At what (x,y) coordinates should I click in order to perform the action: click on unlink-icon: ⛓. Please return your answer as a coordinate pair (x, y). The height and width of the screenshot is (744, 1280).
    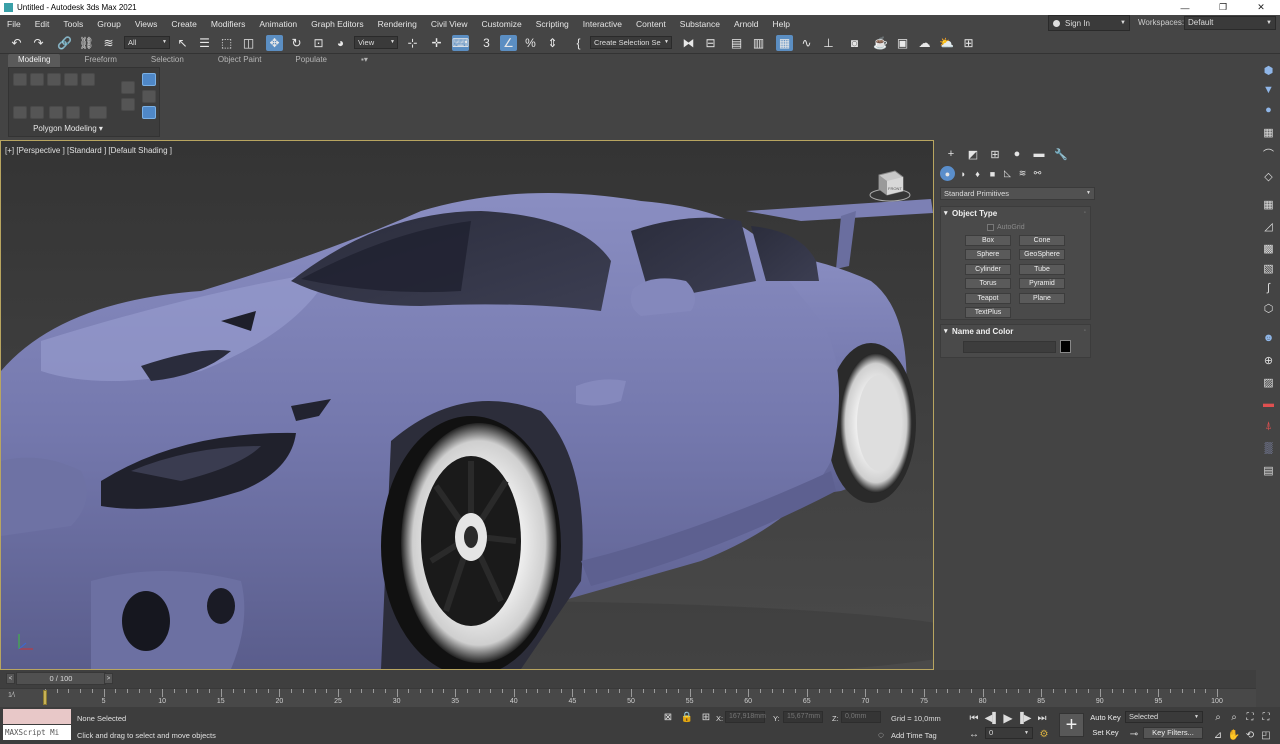
    Looking at the image, I should click on (86, 43).